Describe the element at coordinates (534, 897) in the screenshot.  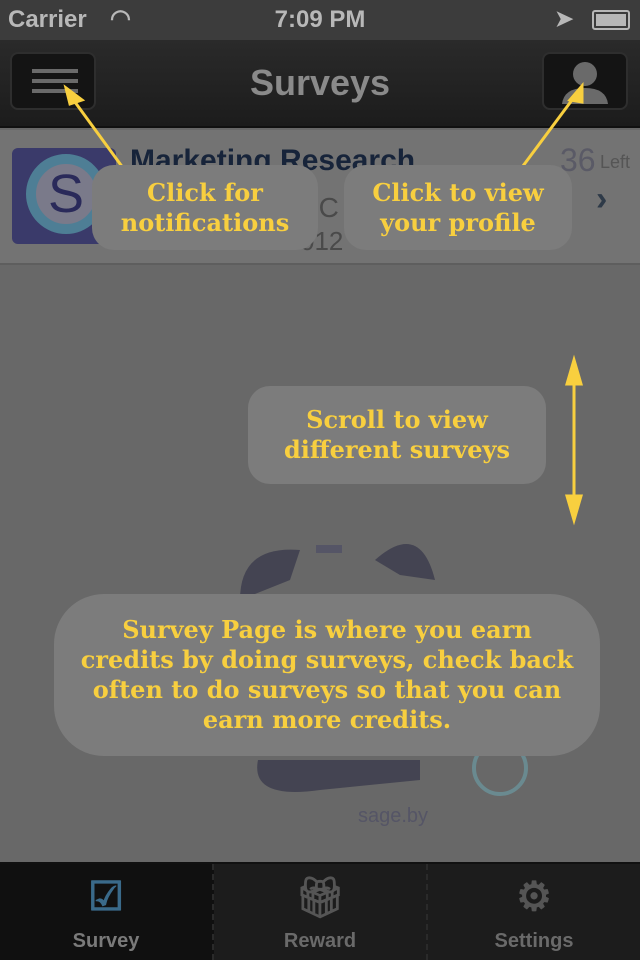
I see `gear-icon: ⚙` at that location.